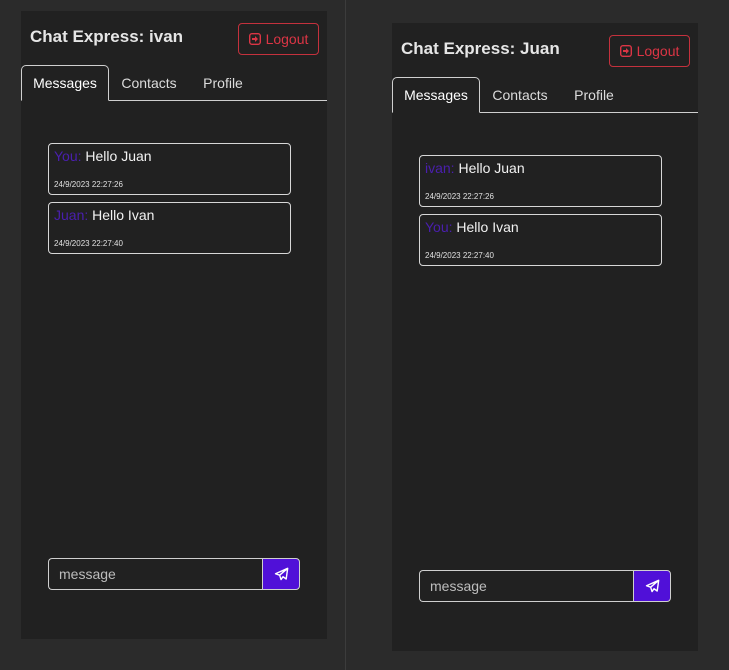  I want to click on message-bubble: ivan: Hello Juan 24/9/2023 22:27:26, so click(540, 181).